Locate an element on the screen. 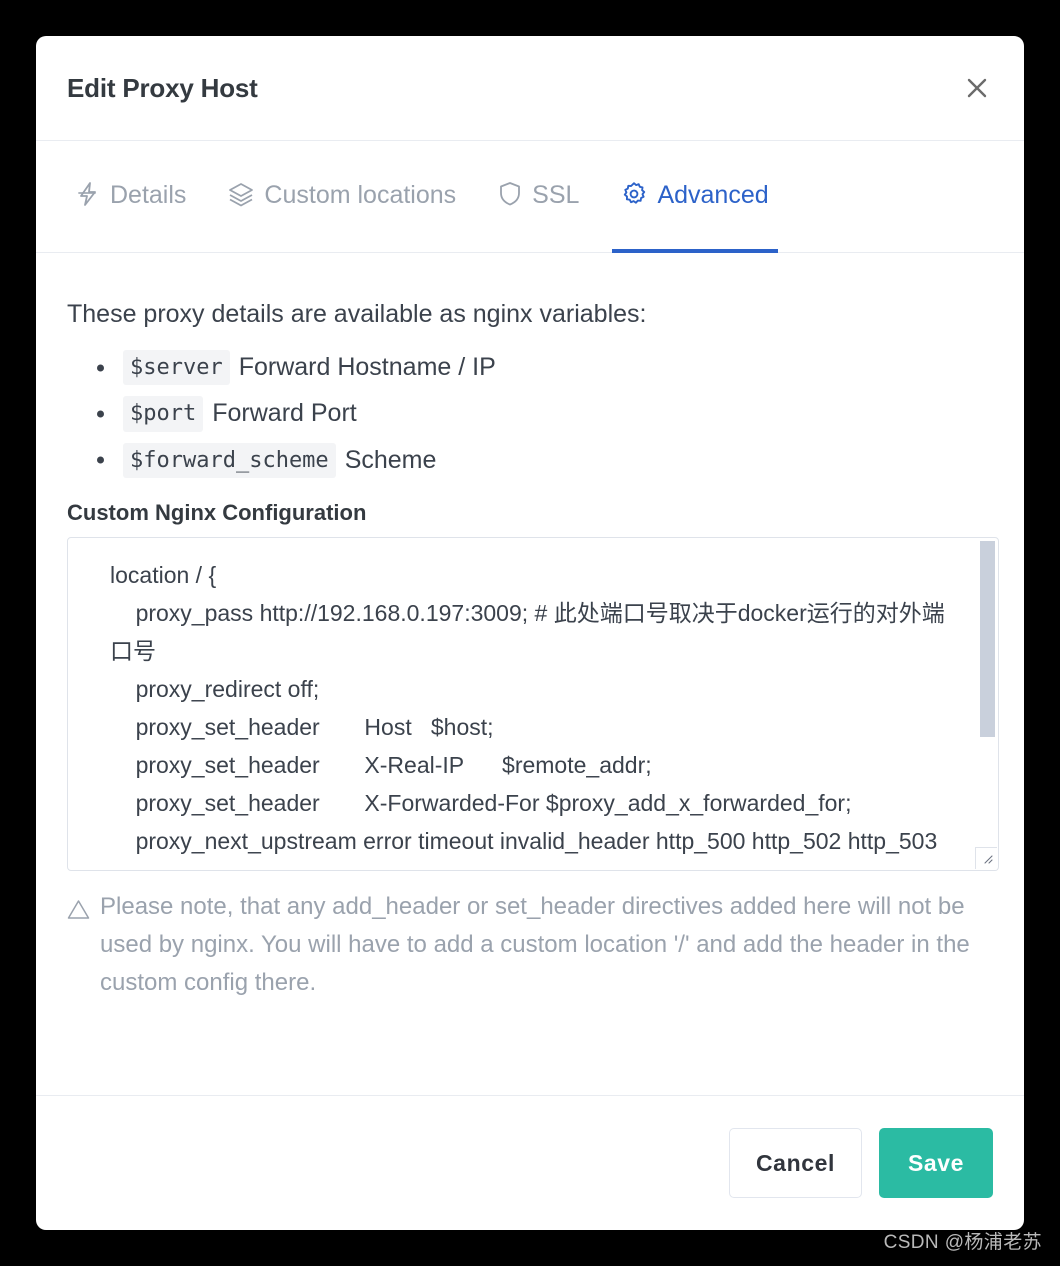 The width and height of the screenshot is (1060, 1266). list-item: $server Forward Hostname / IP is located at coordinates (558, 368).